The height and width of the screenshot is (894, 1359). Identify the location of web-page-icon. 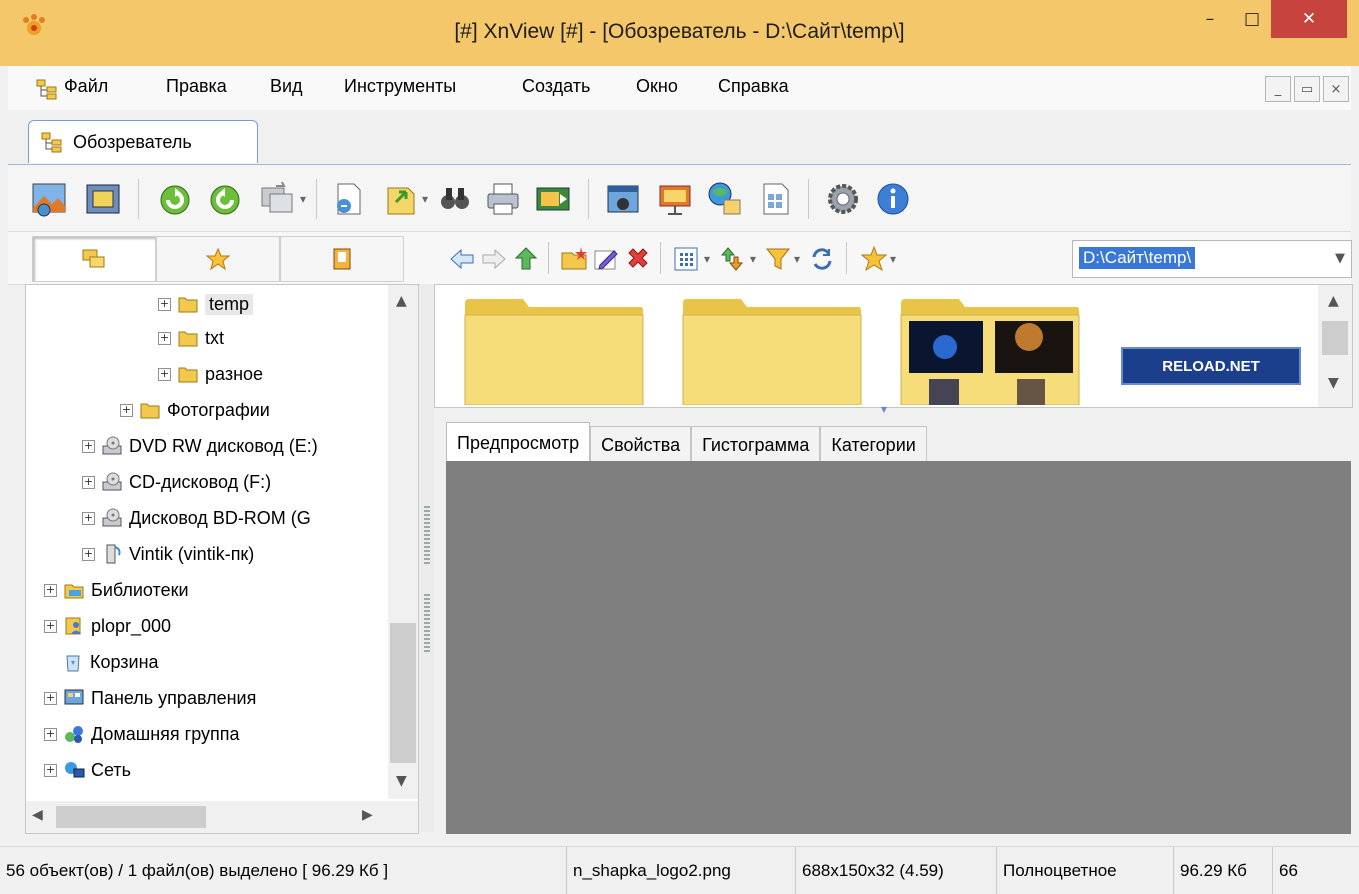
(725, 199).